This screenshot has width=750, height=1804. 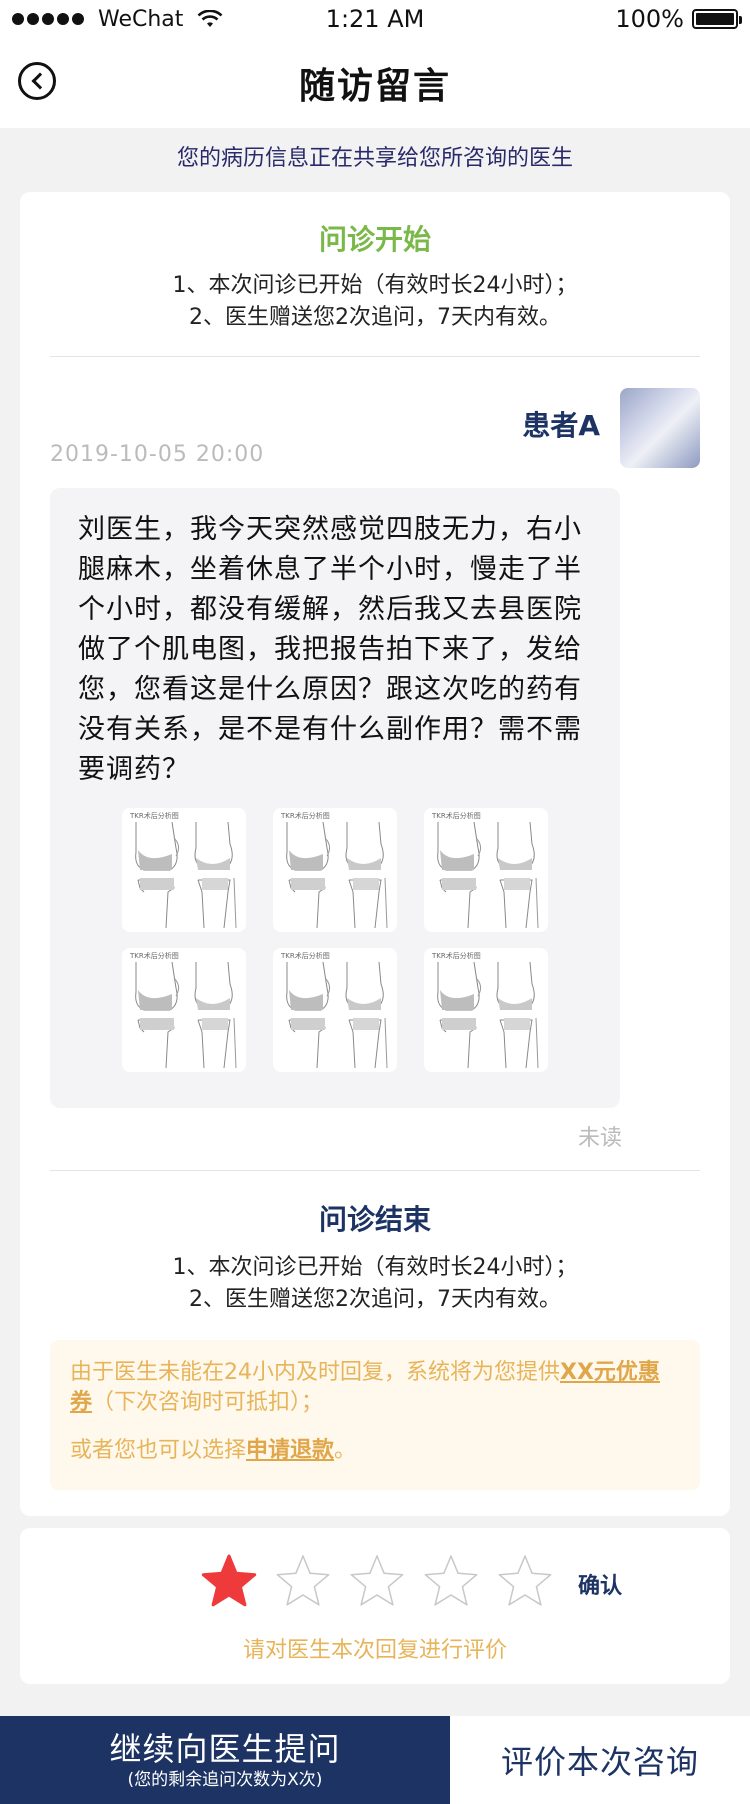 I want to click on battery-percent: 100%, so click(x=649, y=19).